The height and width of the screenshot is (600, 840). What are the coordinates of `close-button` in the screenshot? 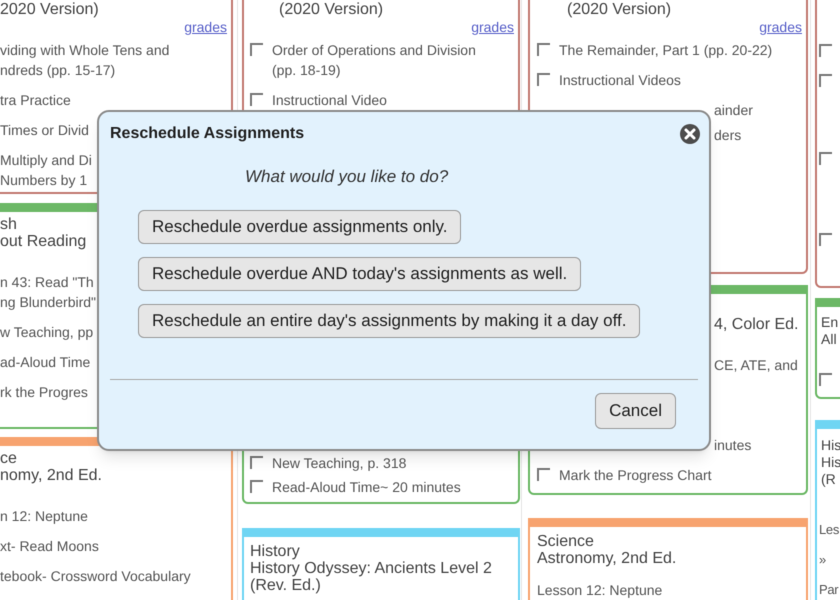 It's located at (690, 134).